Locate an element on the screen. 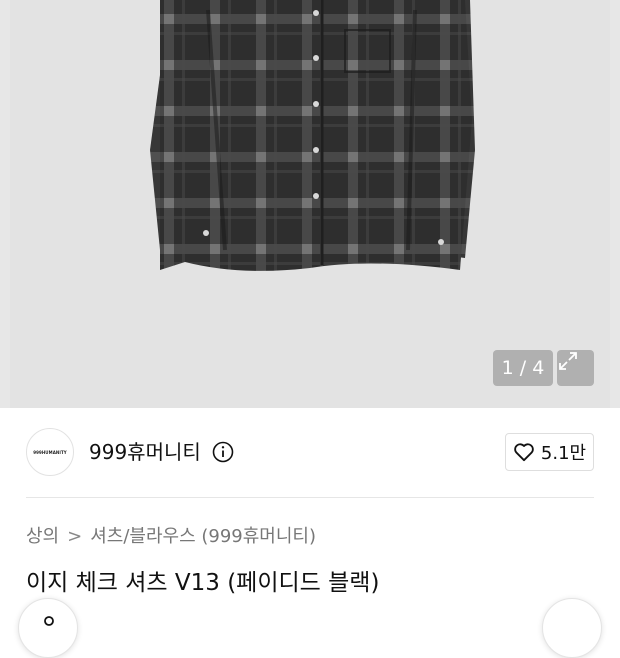  like-button: 5.1만 is located at coordinates (549, 452).